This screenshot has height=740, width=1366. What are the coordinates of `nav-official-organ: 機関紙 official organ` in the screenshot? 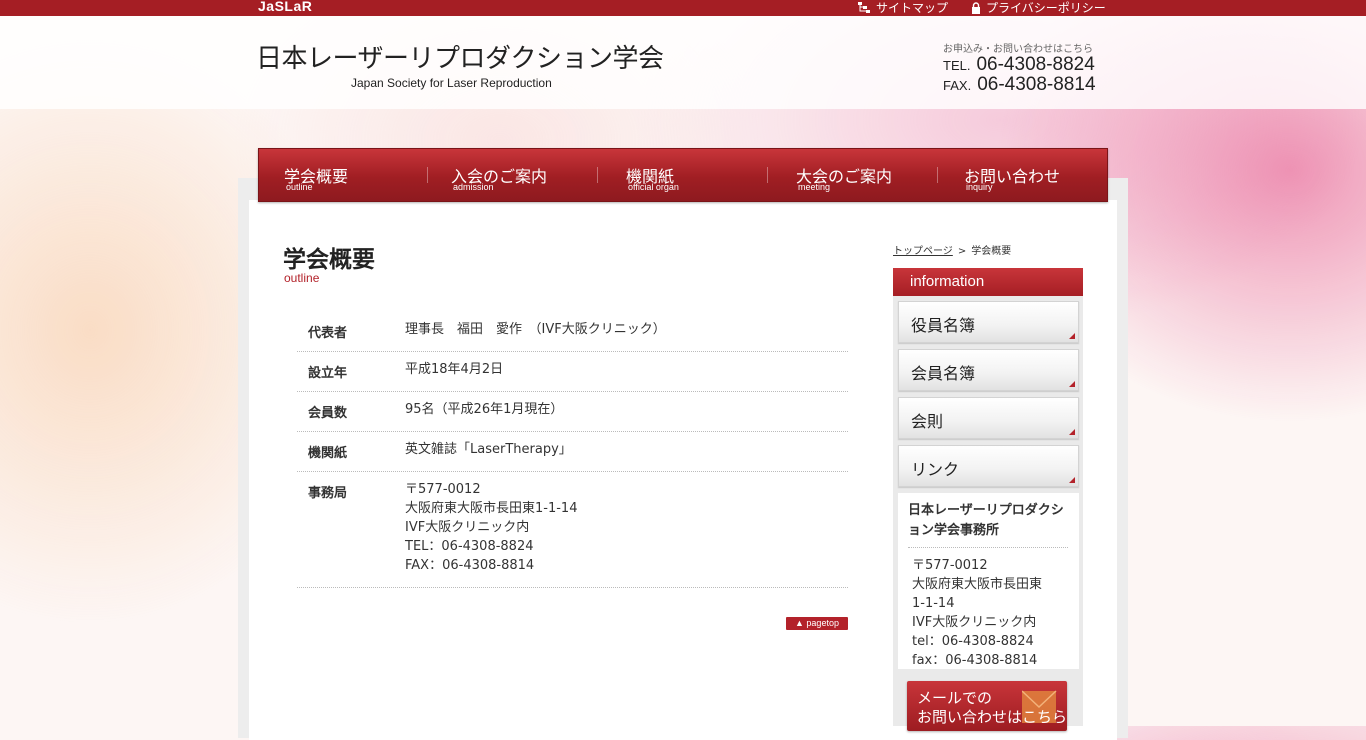 It's located at (696, 175).